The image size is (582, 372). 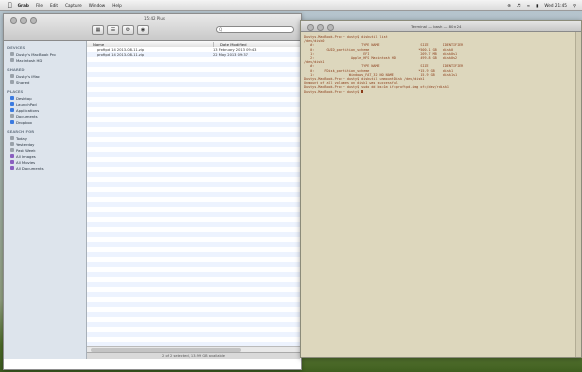 What do you see at coordinates (23, 5) in the screenshot?
I see `menu-grab: Grab` at bounding box center [23, 5].